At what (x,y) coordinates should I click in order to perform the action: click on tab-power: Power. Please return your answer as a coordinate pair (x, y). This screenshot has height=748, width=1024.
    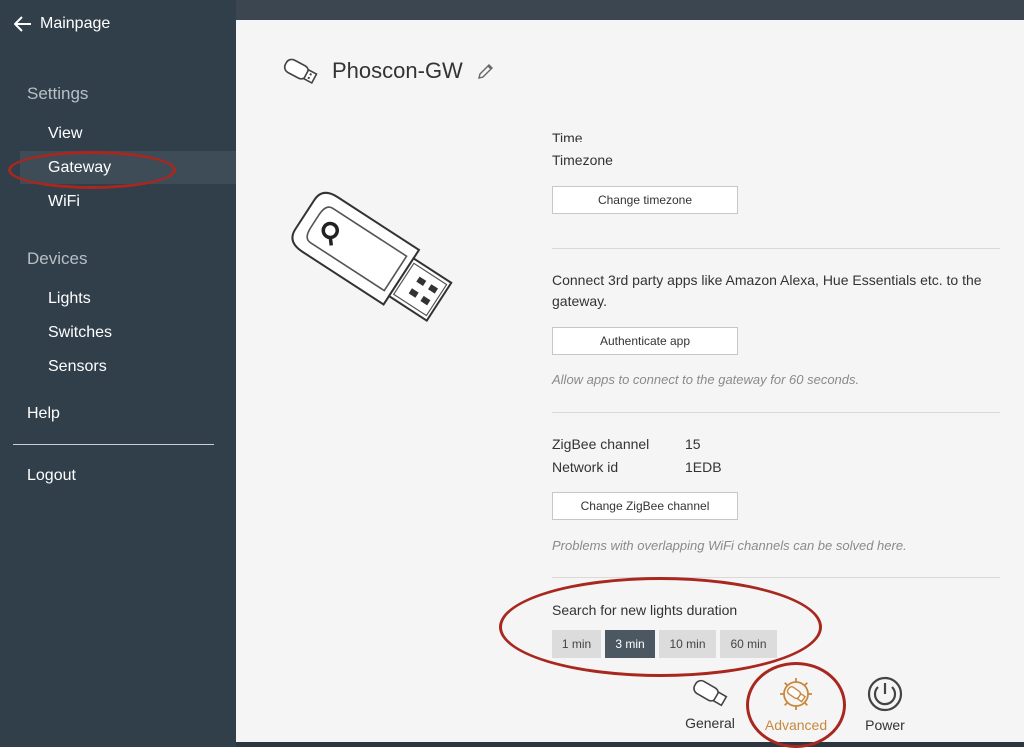
    Looking at the image, I should click on (885, 704).